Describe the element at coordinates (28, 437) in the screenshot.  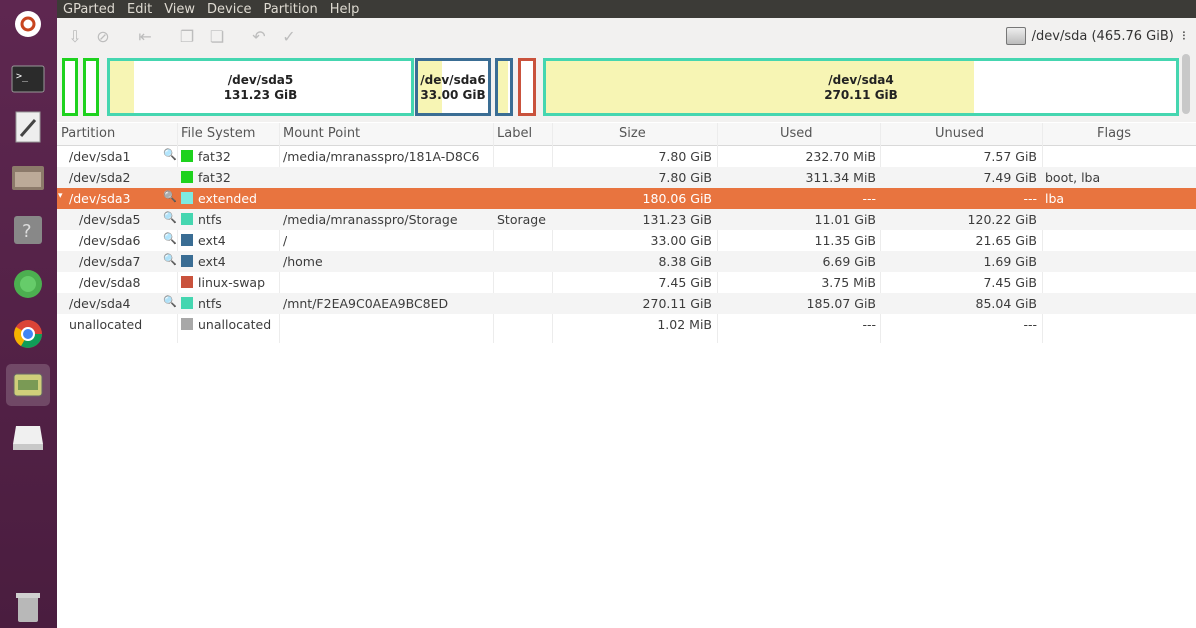
I see `disk-drive-icon` at that location.